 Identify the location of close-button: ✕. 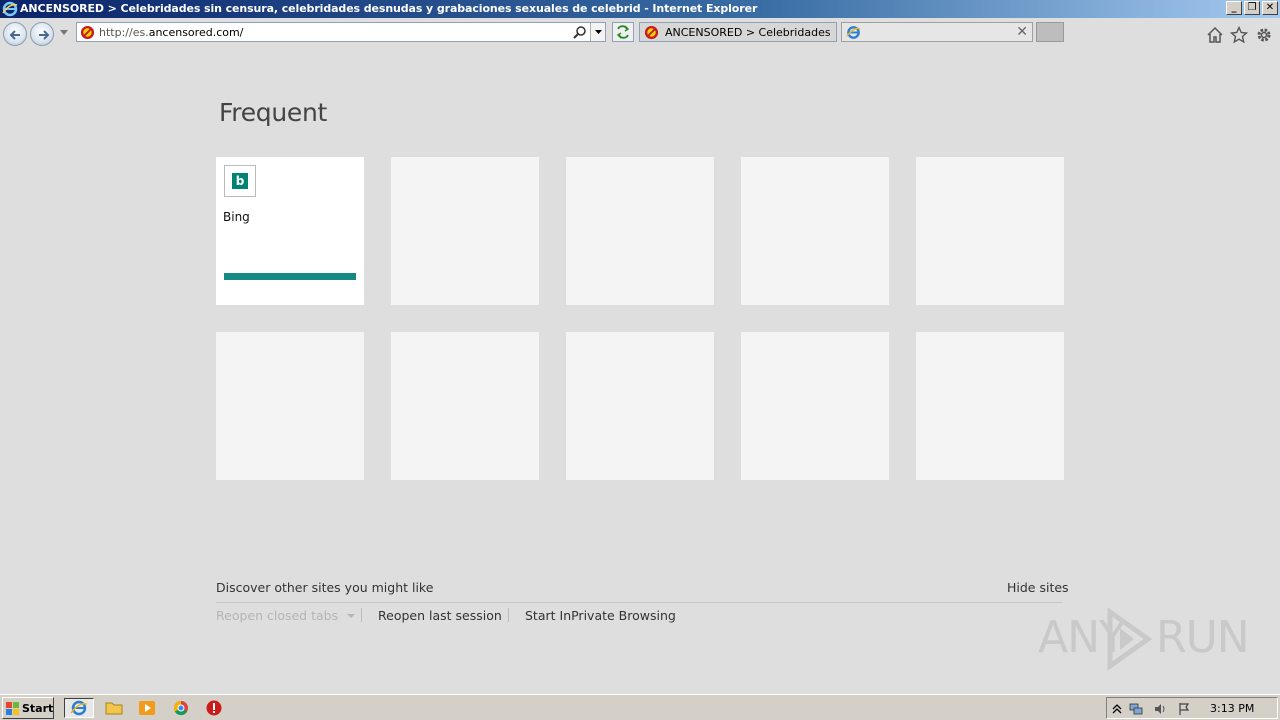
(1270, 8).